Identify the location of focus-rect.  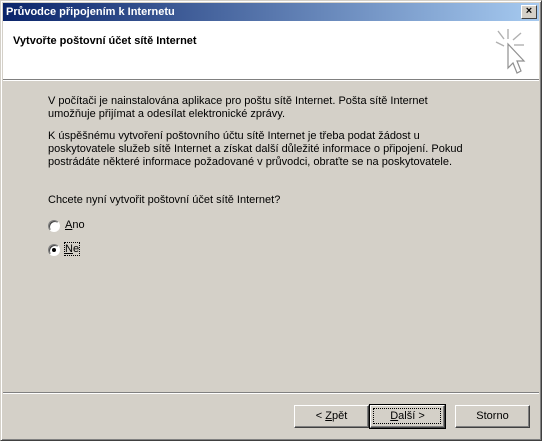
(407, 416).